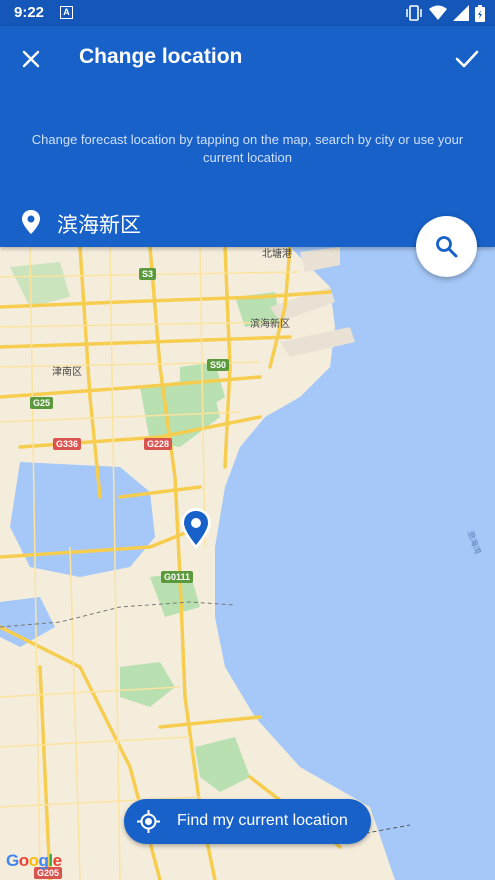  I want to click on find-current-location-label: Find my current location, so click(262, 820).